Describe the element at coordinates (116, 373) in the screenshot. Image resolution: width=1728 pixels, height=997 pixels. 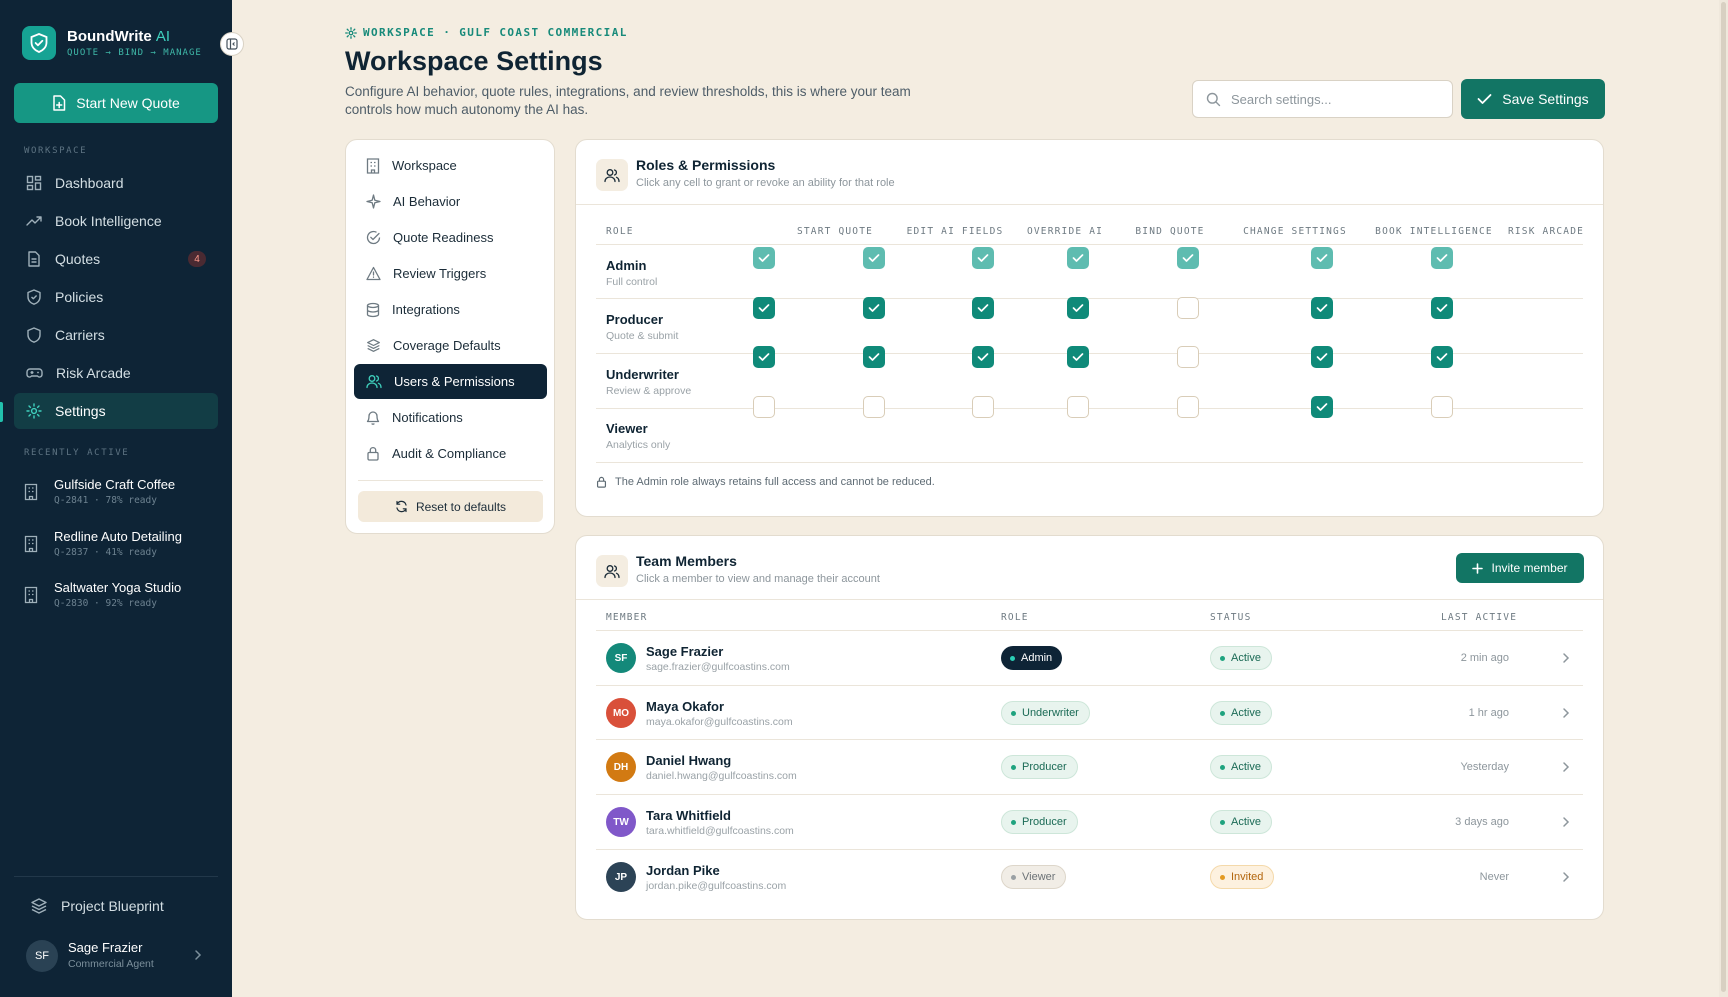
I see `sidebar-item-risk-arcade: Risk Arcade` at that location.